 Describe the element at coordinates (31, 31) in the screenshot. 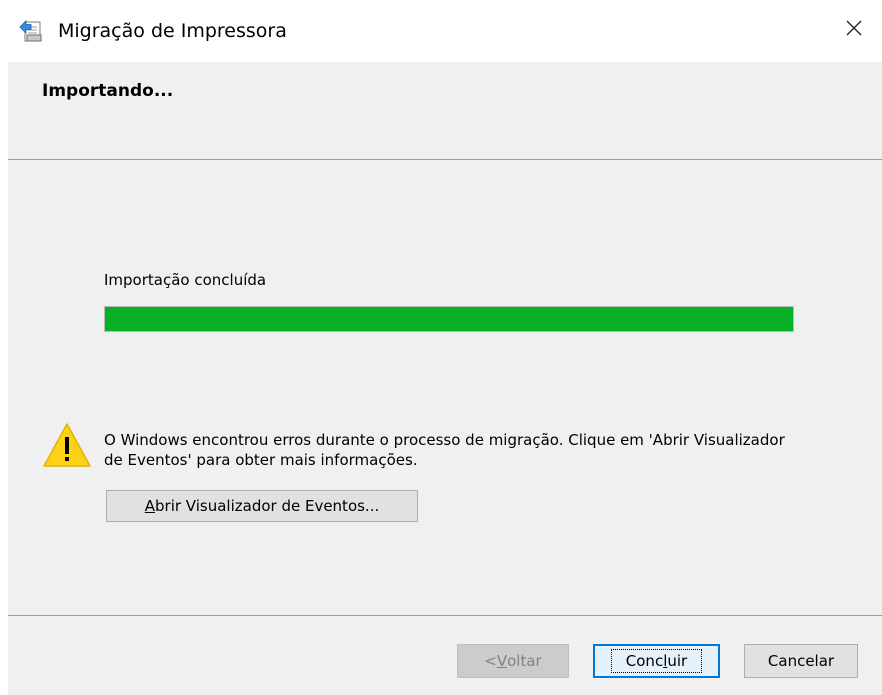

I see `printer-migration-icon` at that location.